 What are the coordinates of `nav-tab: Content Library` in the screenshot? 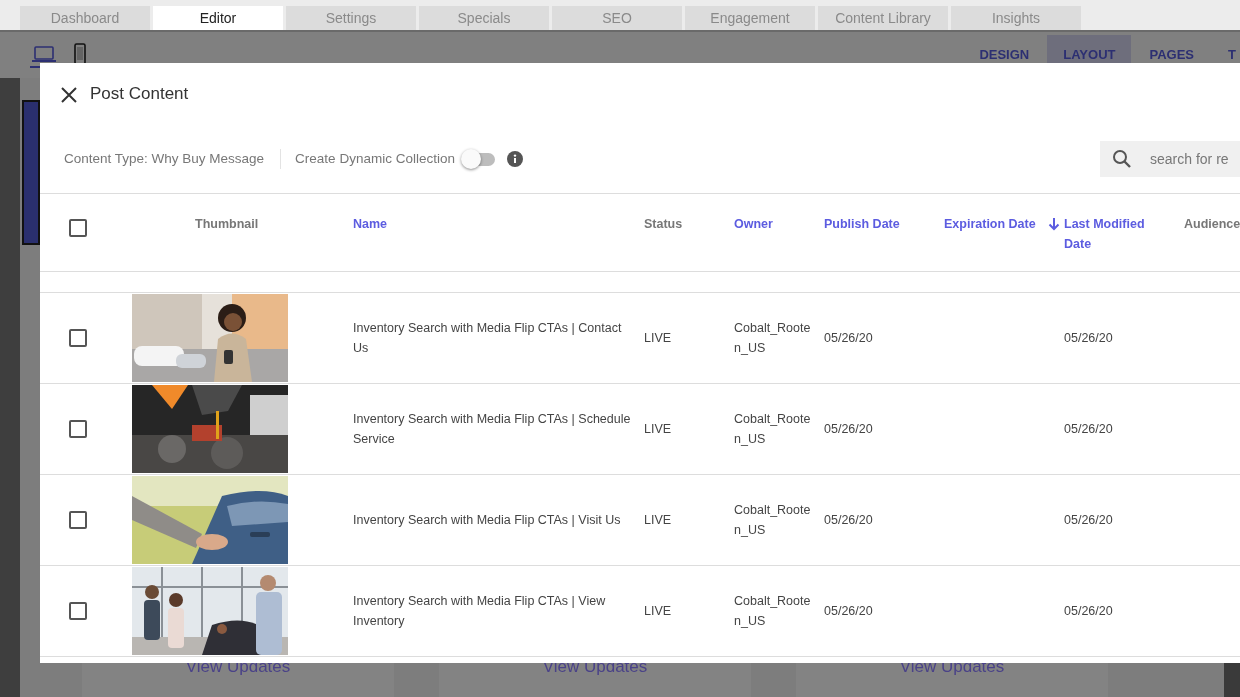 It's located at (883, 18).